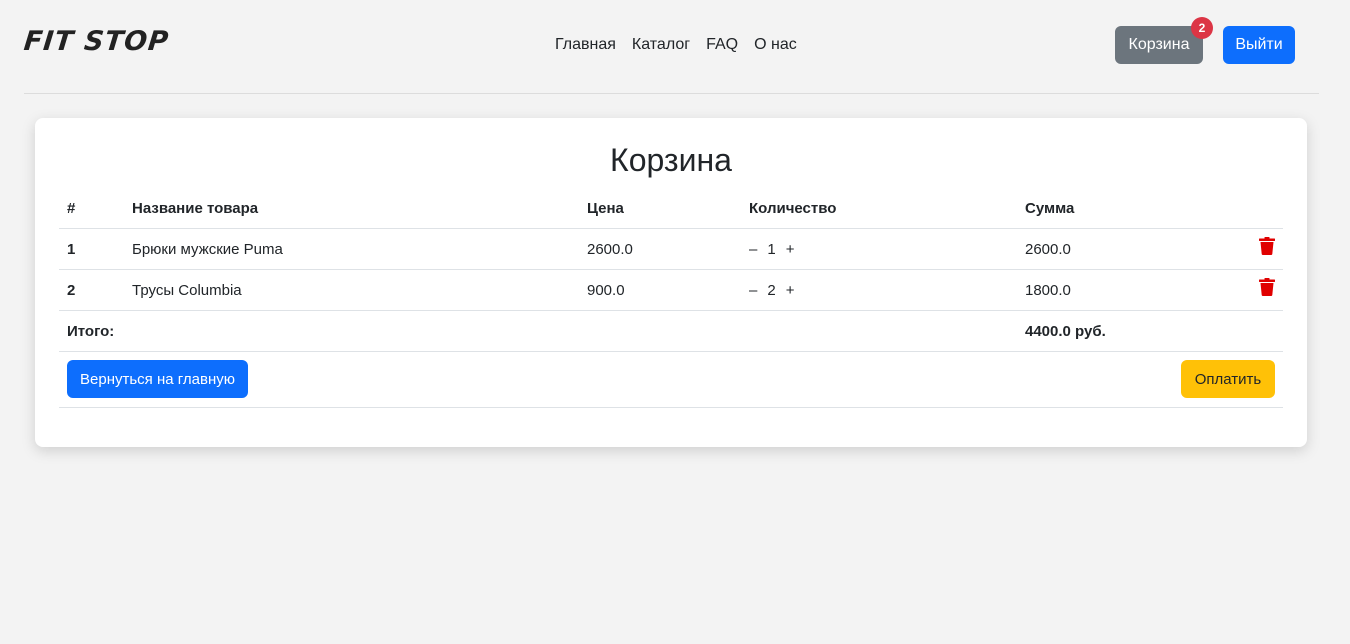 The image size is (1350, 644). What do you see at coordinates (1202, 28) in the screenshot?
I see `cart-count-badge: 2` at bounding box center [1202, 28].